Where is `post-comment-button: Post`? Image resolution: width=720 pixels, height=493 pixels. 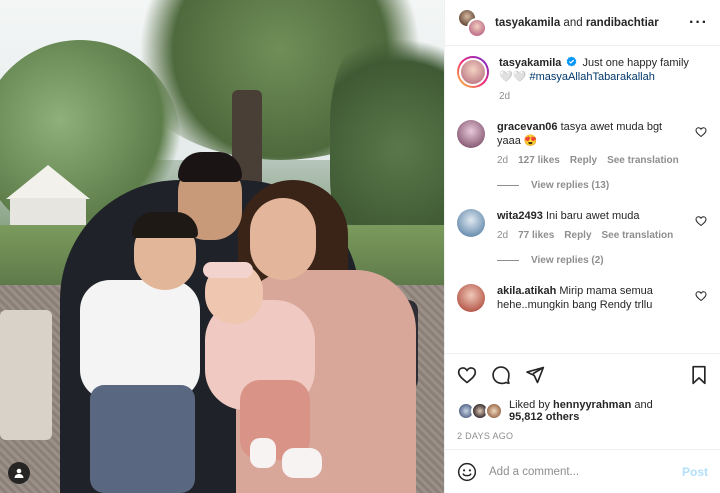
post-comment-button: Post is located at coordinates (695, 472).